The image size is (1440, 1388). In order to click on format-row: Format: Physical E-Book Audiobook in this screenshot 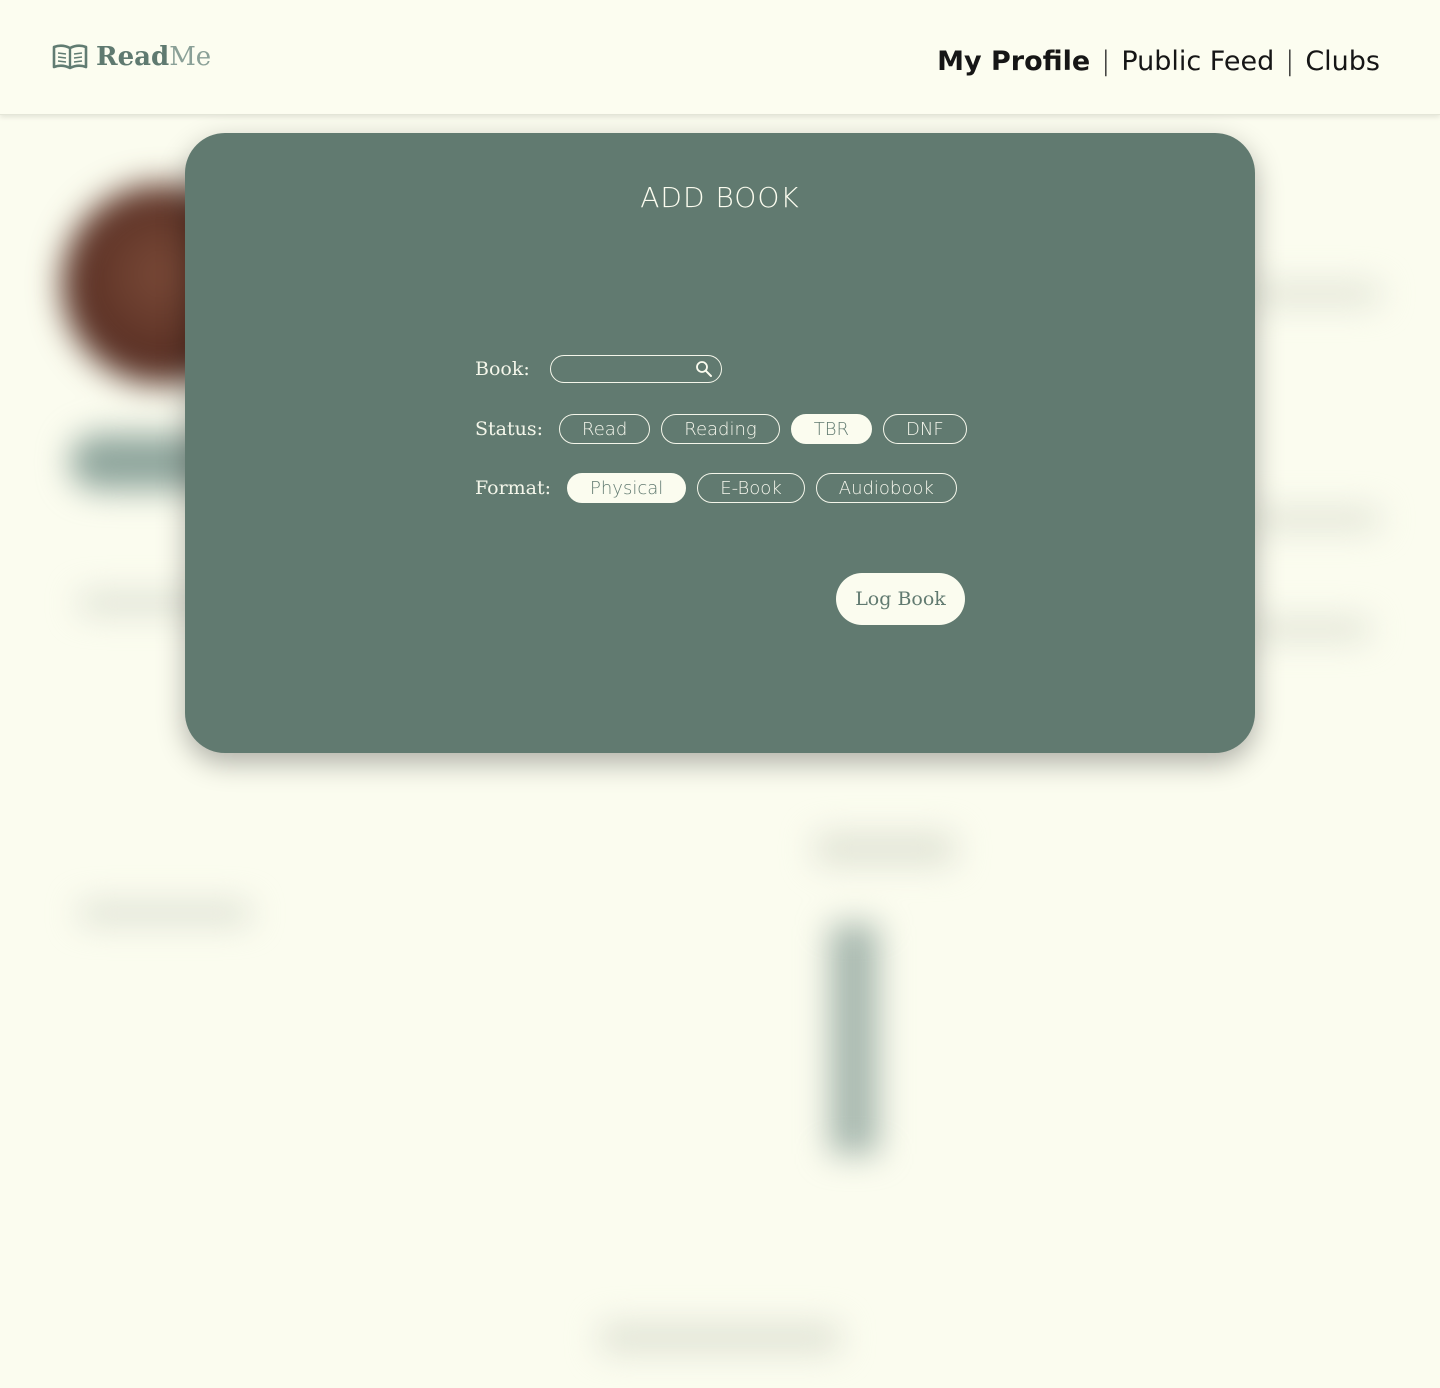, I will do `click(721, 488)`.